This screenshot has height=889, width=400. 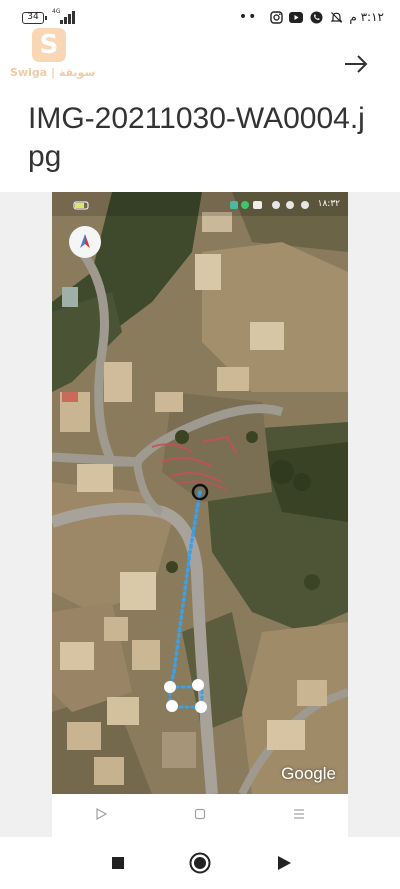 I want to click on bell-muted-icon, so click(x=336, y=17).